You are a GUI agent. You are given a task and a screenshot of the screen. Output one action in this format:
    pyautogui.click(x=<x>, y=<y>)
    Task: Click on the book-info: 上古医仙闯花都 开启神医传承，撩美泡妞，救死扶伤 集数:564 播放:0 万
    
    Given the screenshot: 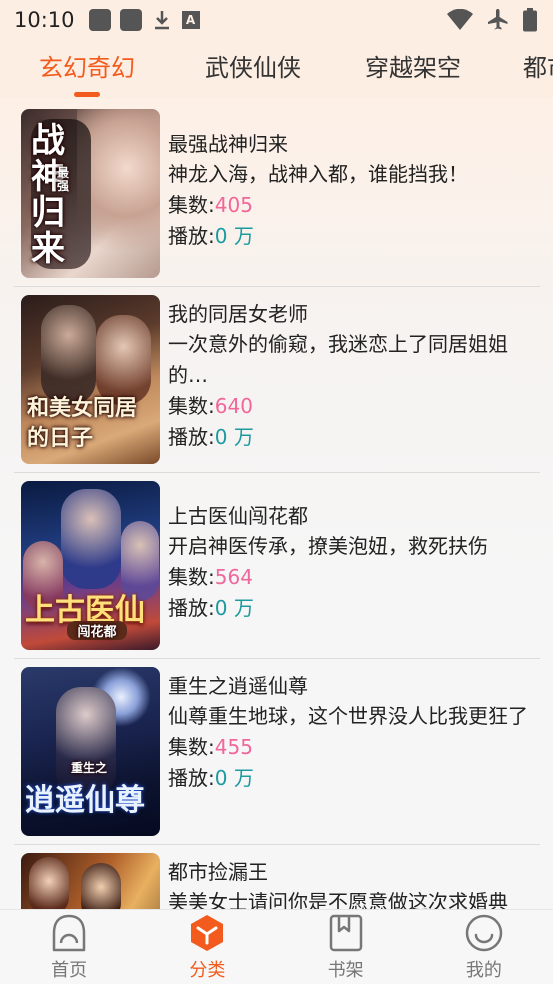 What is the action you would take?
    pyautogui.click(x=354, y=562)
    